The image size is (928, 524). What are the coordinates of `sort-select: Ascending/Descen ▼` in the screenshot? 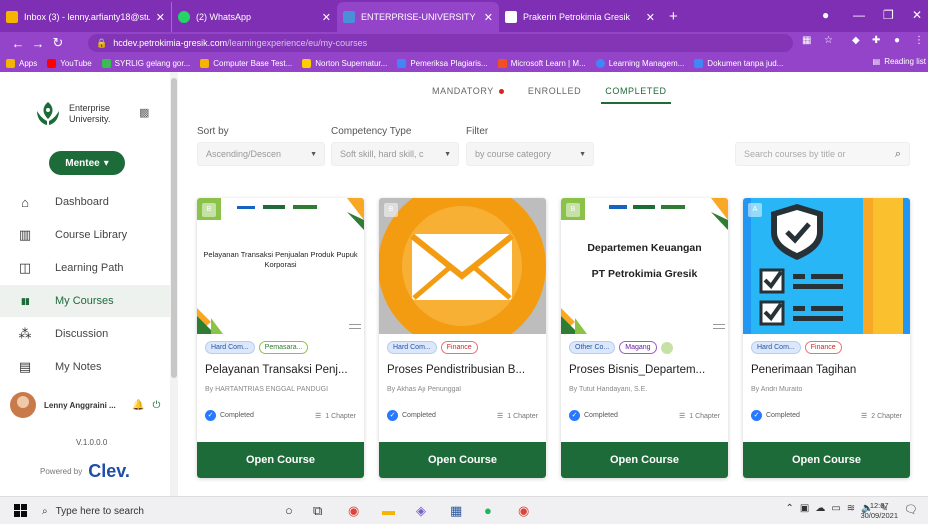 It's located at (261, 154).